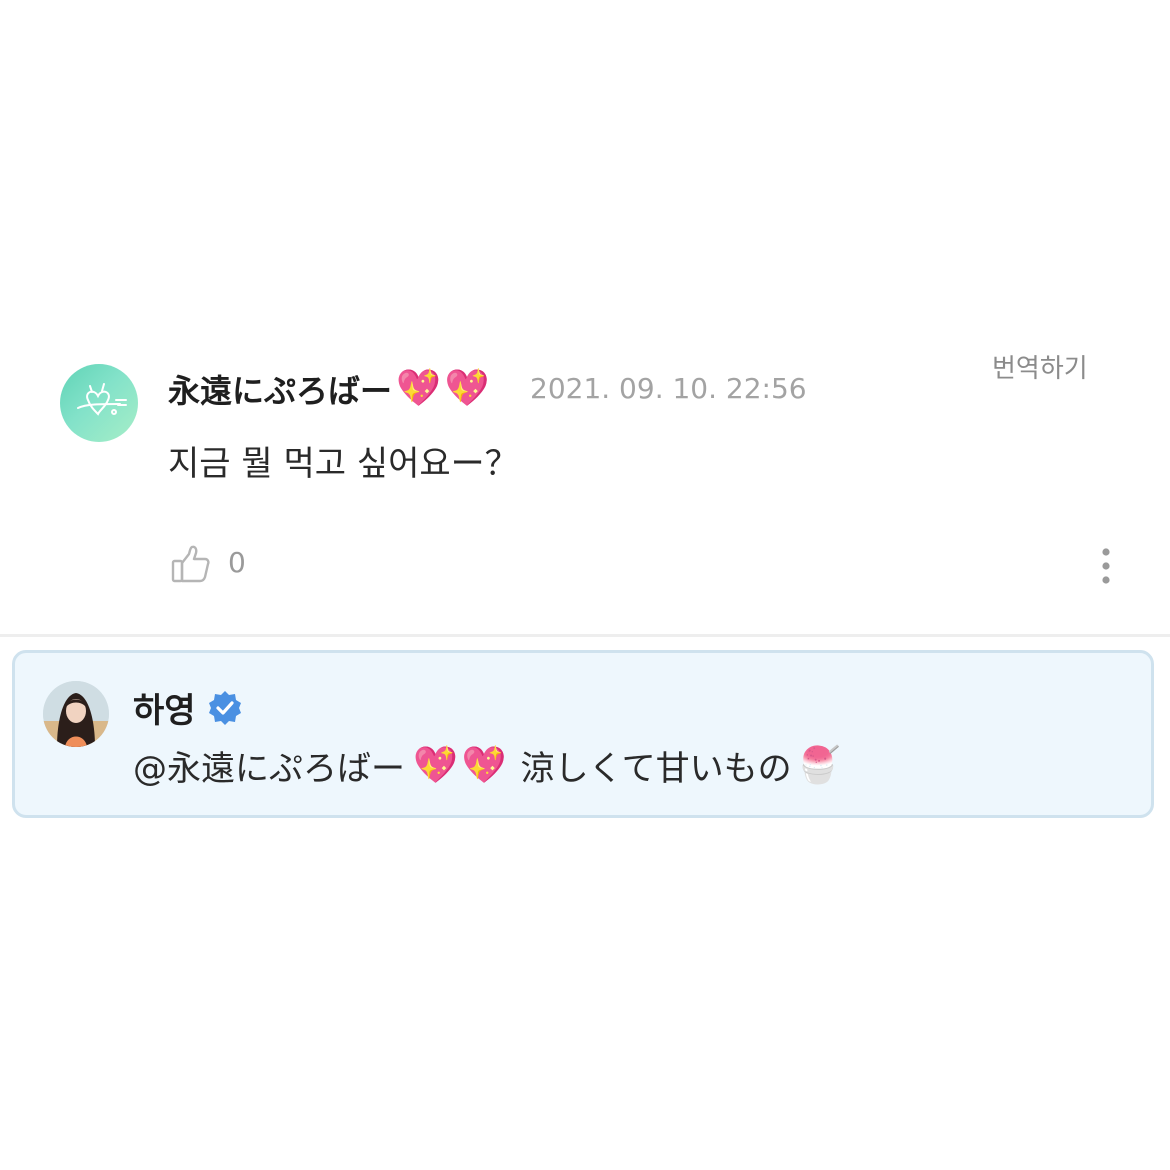 This screenshot has width=1170, height=1170. What do you see at coordinates (237, 562) in the screenshot?
I see `like-count: 0` at bounding box center [237, 562].